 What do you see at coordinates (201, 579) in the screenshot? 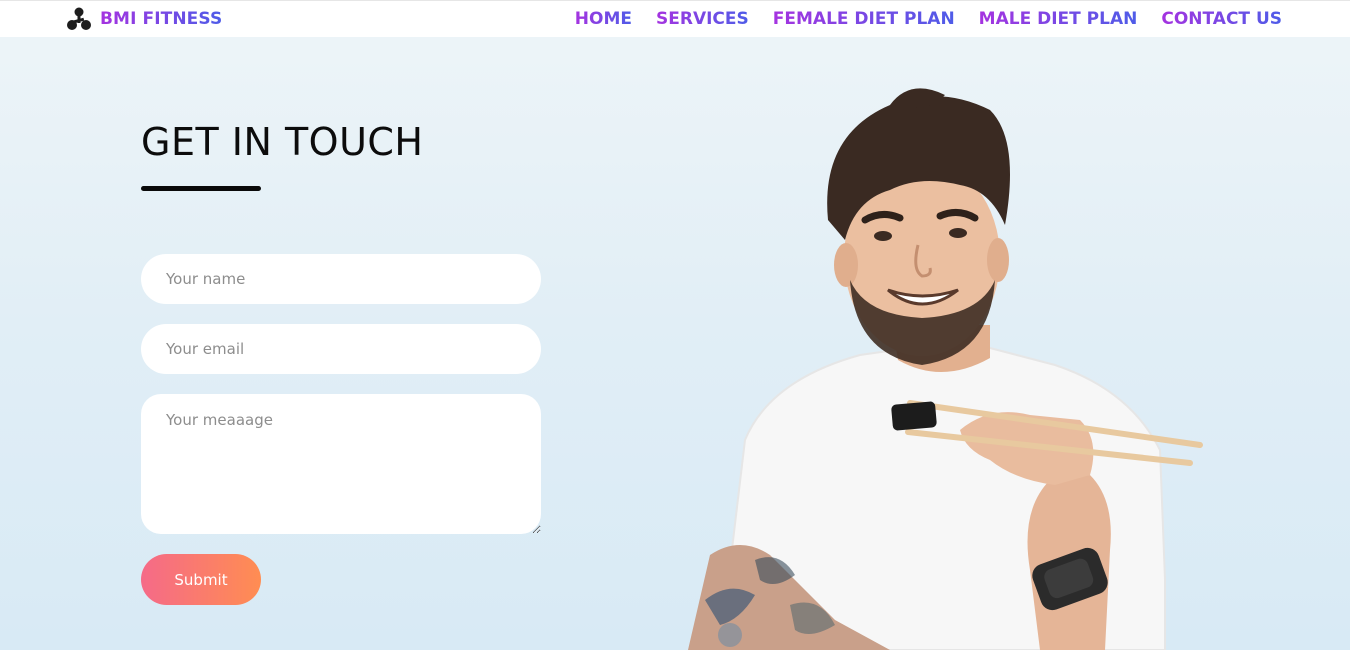
I see `submit-button: Submit` at bounding box center [201, 579].